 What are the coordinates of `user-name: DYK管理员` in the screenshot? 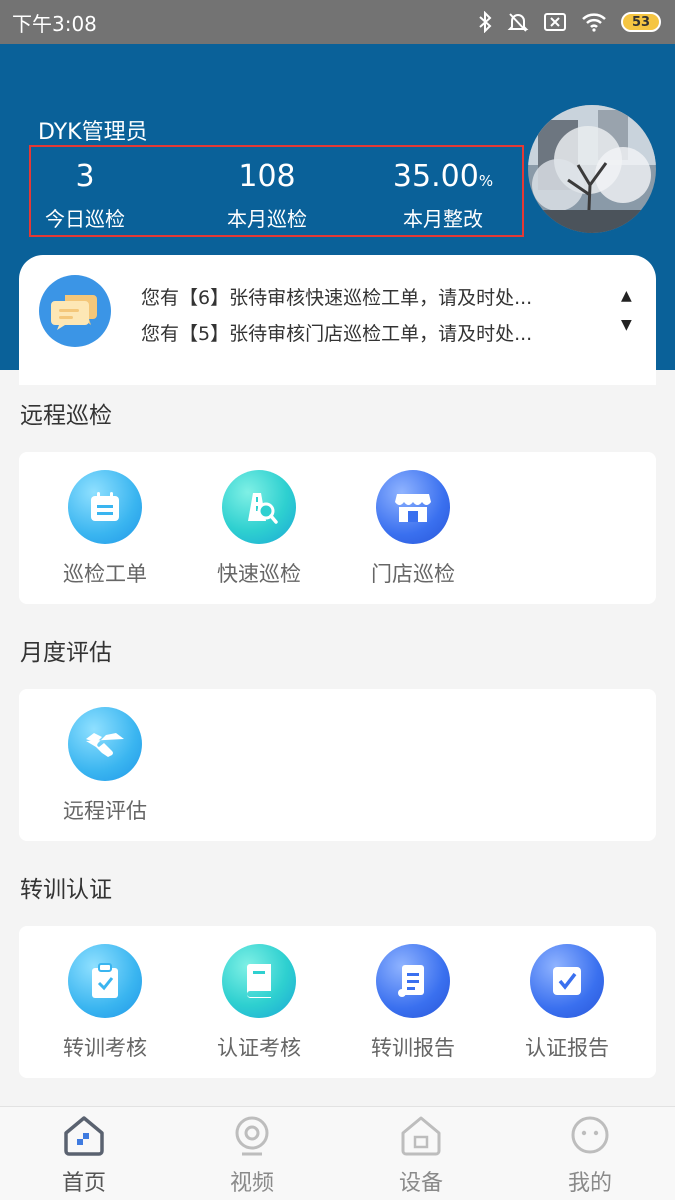 It's located at (93, 132).